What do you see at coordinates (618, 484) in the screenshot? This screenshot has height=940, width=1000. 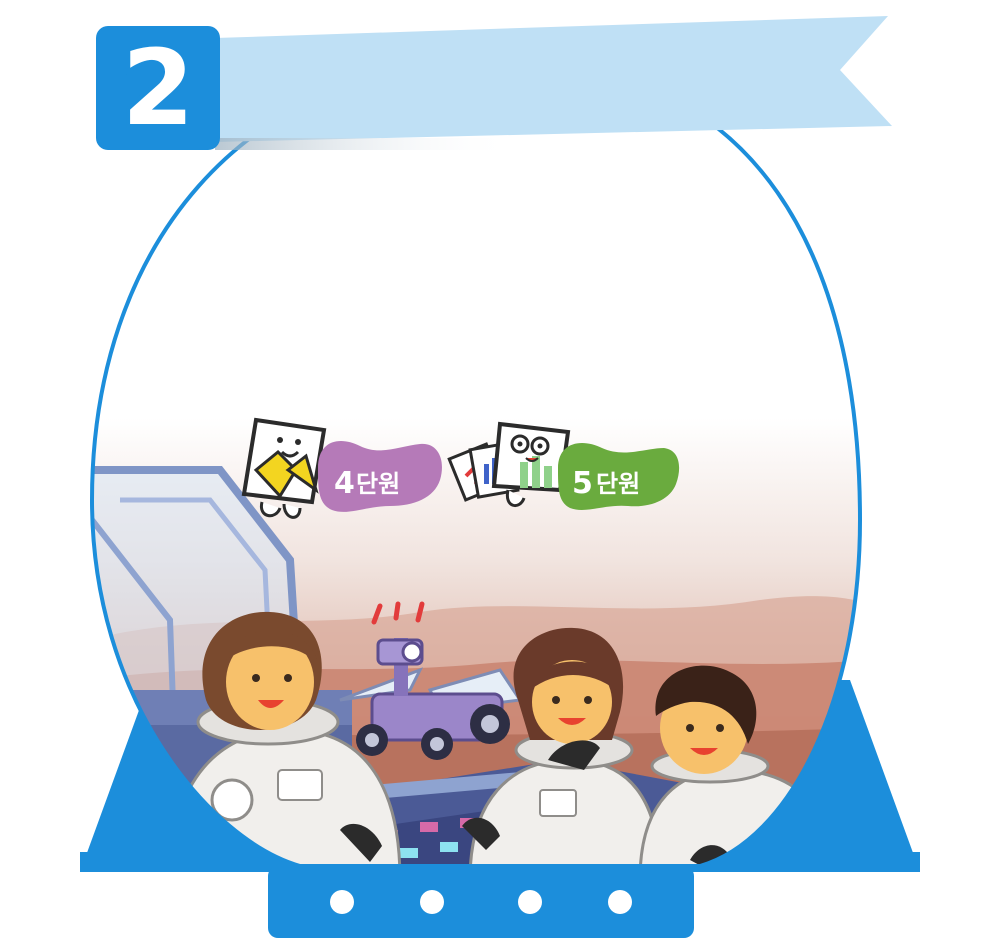 I see `unit-5-label: 단원` at bounding box center [618, 484].